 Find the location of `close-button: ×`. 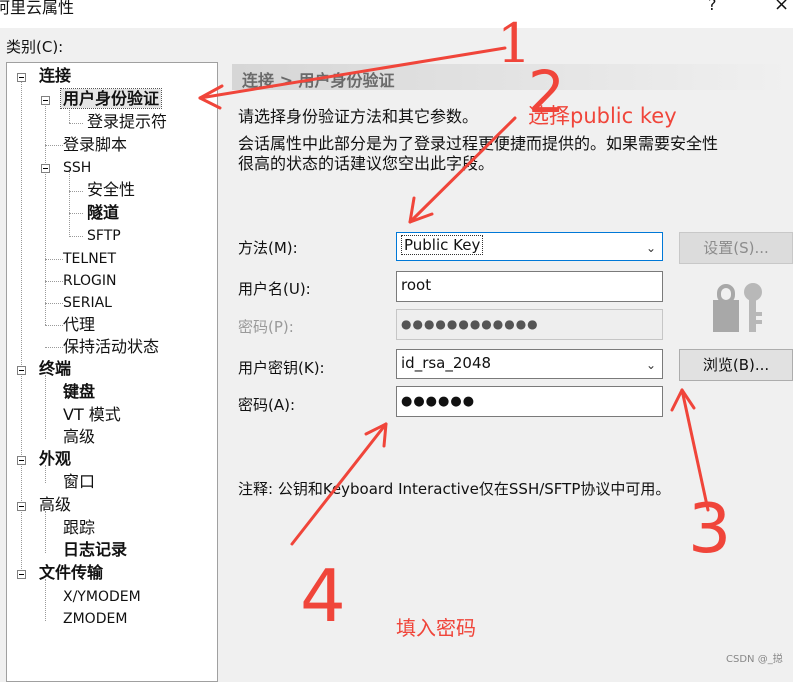

close-button: × is located at coordinates (781, 7).